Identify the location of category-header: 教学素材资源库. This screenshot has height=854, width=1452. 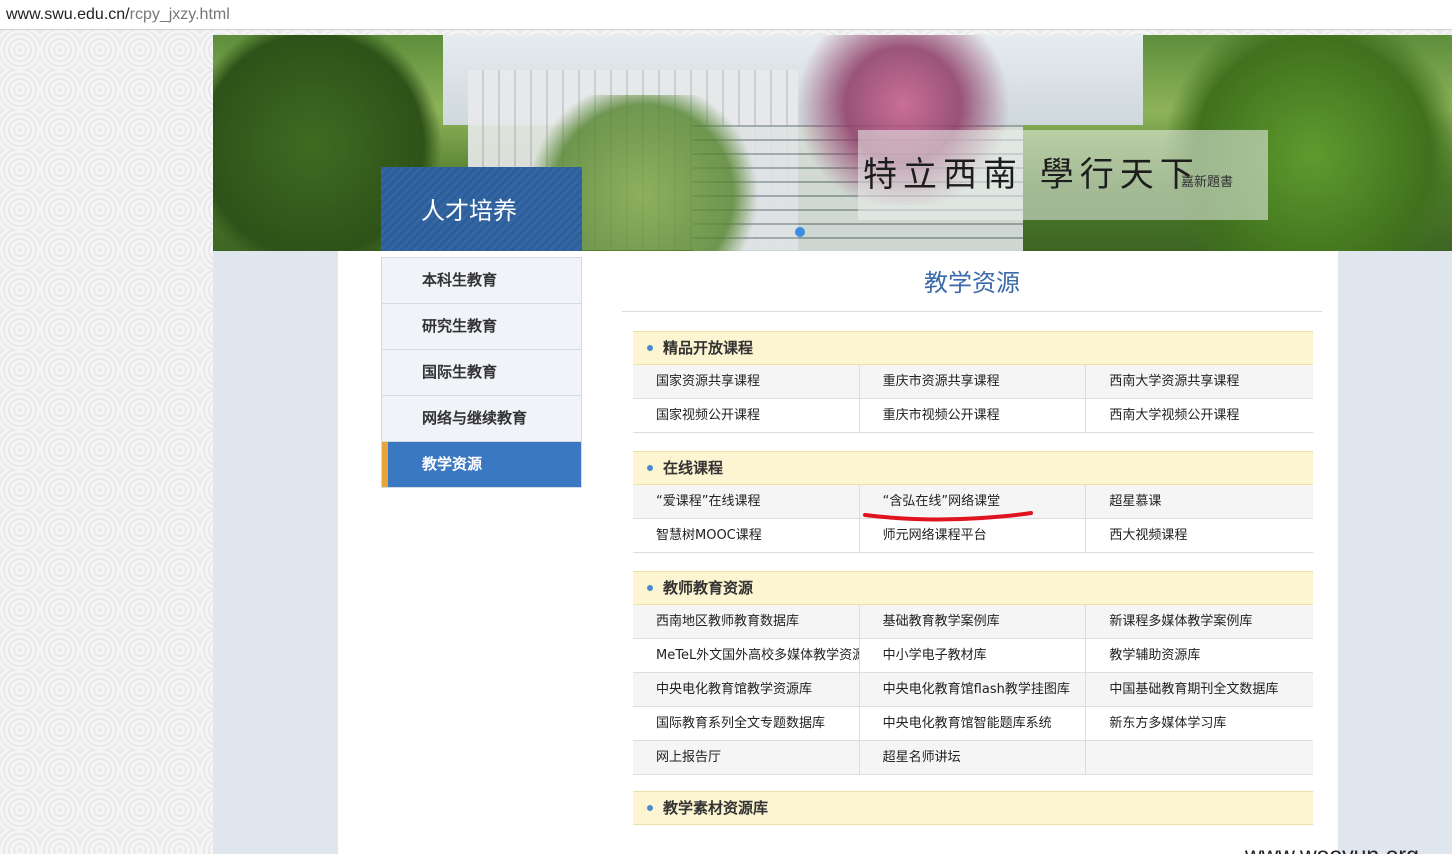
(973, 808).